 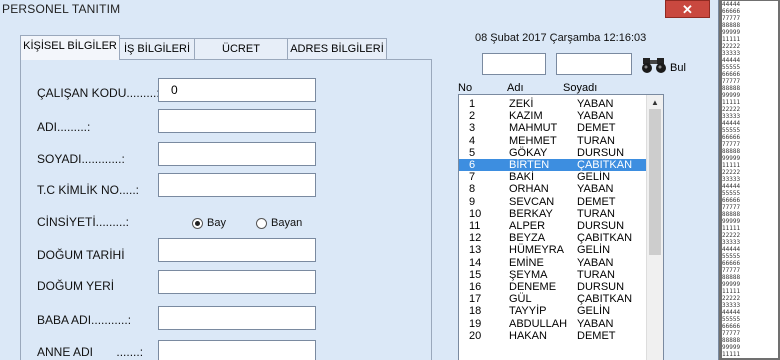 What do you see at coordinates (687, 9) in the screenshot?
I see `close-button: ✕` at bounding box center [687, 9].